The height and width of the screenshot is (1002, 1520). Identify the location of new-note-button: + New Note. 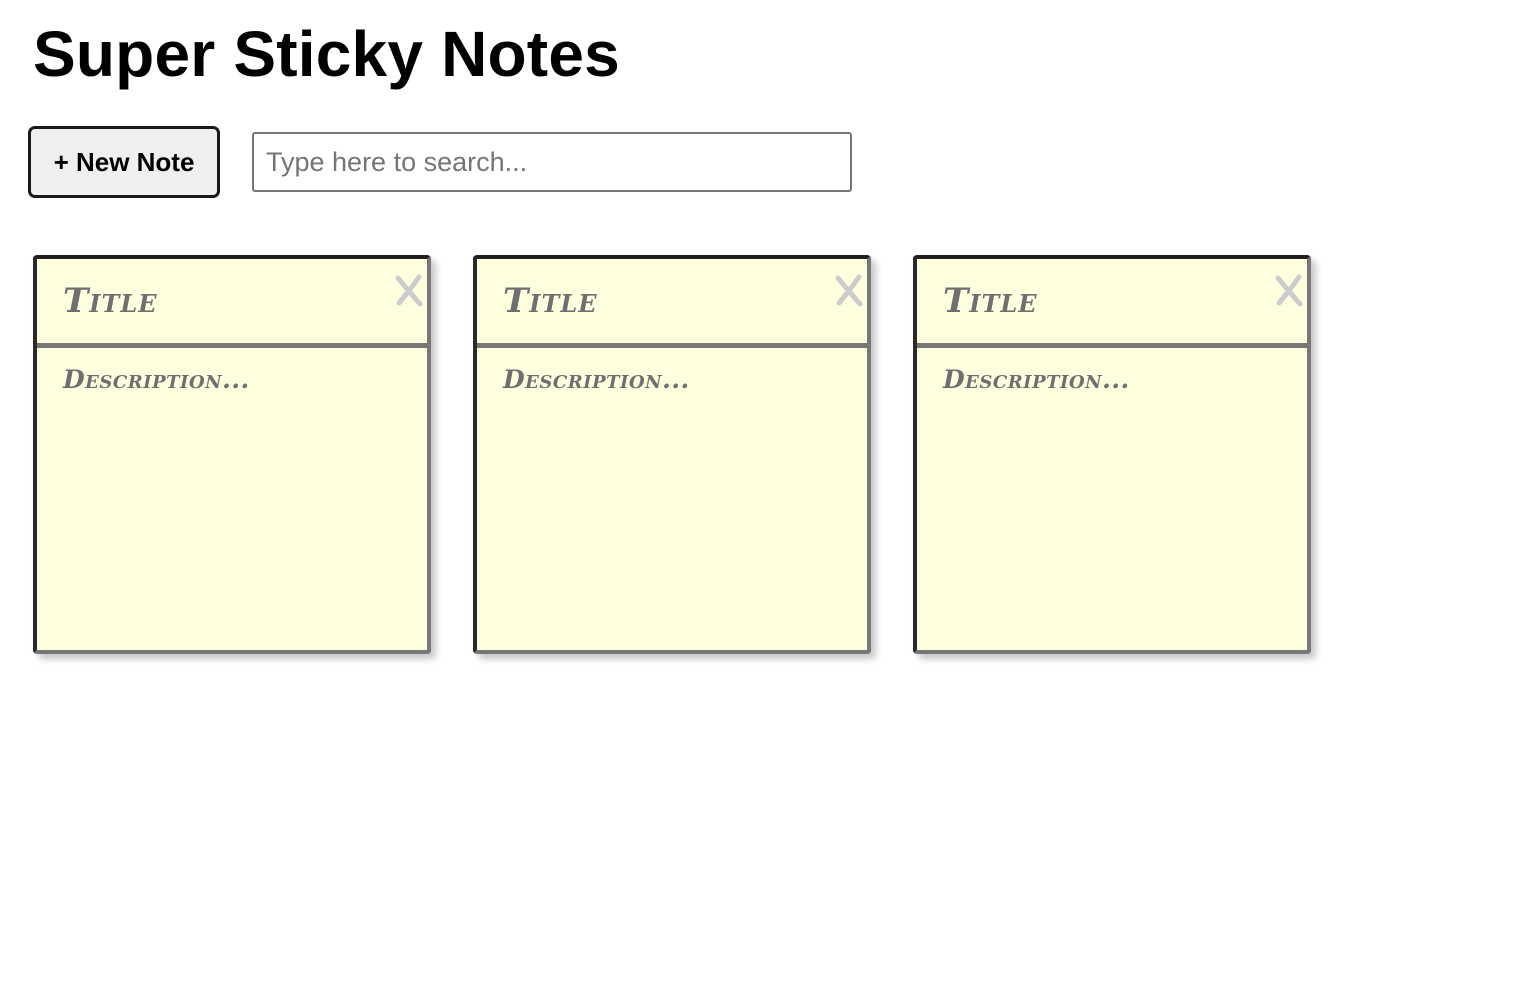
(124, 162).